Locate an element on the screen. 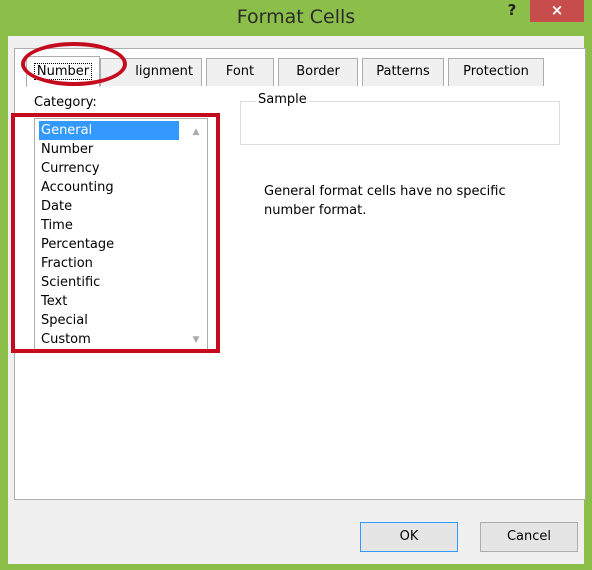 Image resolution: width=592 pixels, height=570 pixels. tab-font-label: Font is located at coordinates (240, 71).